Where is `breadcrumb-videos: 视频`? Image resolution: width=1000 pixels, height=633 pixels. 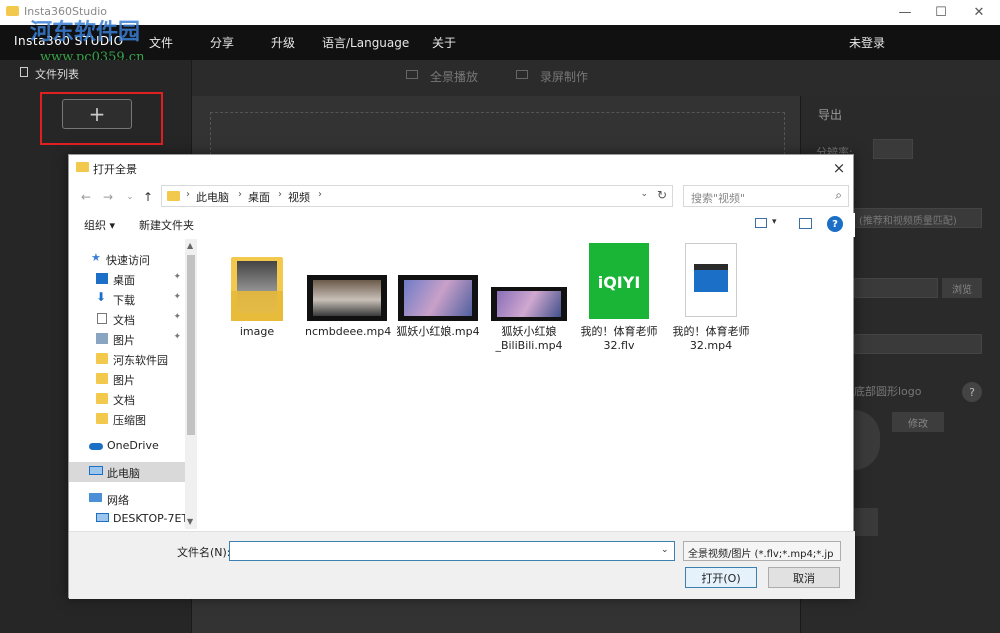 breadcrumb-videos: 视频 is located at coordinates (299, 197).